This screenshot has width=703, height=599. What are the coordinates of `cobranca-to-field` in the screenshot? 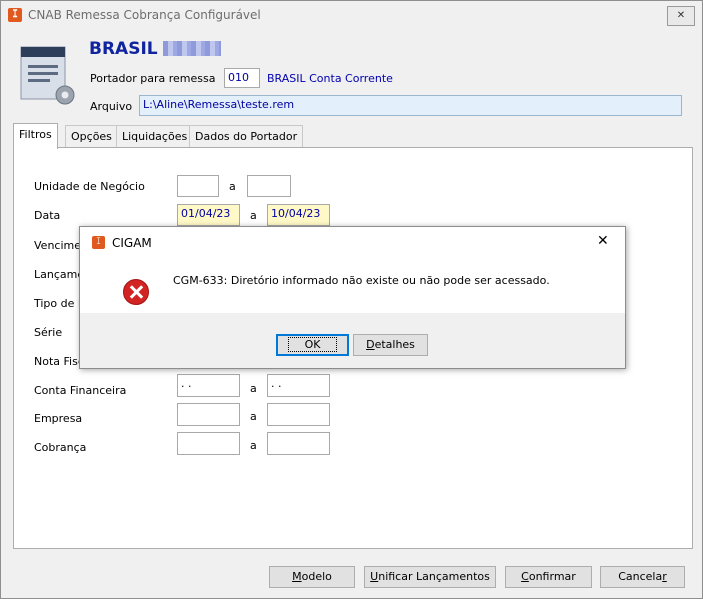 It's located at (298, 443).